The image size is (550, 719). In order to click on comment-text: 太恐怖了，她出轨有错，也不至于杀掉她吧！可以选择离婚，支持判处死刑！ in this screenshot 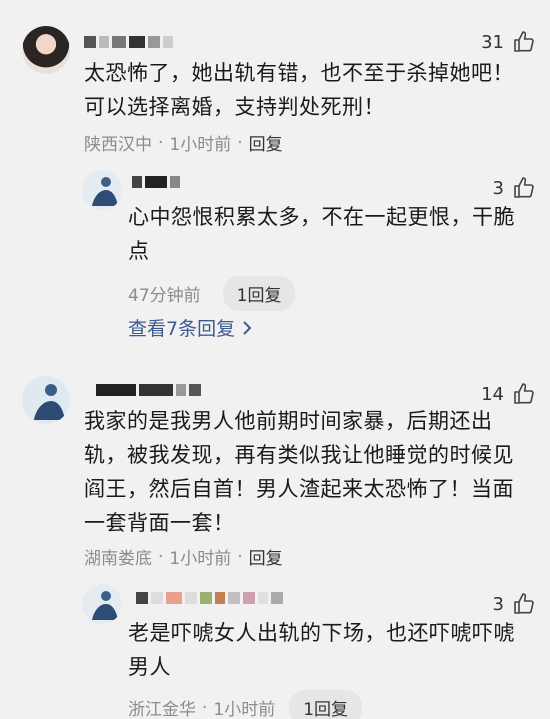, I will do `click(299, 90)`.